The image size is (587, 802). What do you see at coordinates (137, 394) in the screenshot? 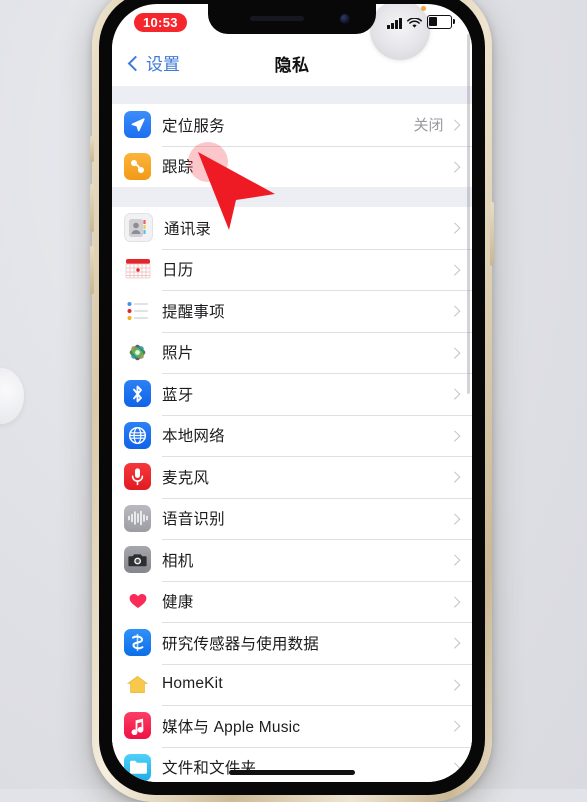
I see `bluetooth-icon` at bounding box center [137, 394].